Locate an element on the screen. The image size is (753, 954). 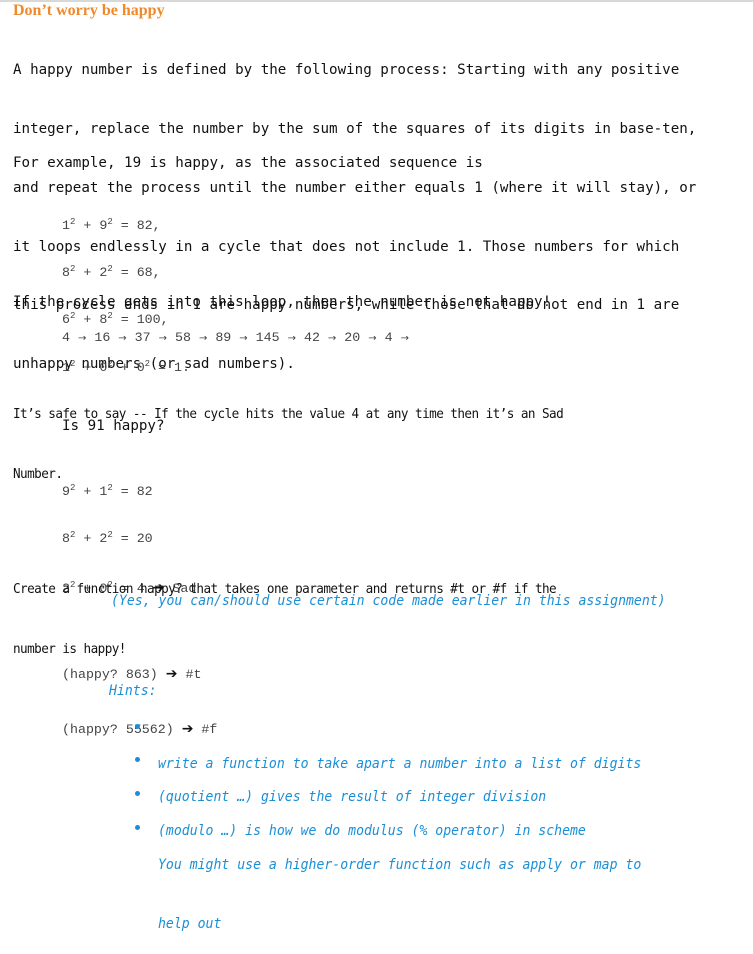
loop-value: 20 is located at coordinates (352, 337).